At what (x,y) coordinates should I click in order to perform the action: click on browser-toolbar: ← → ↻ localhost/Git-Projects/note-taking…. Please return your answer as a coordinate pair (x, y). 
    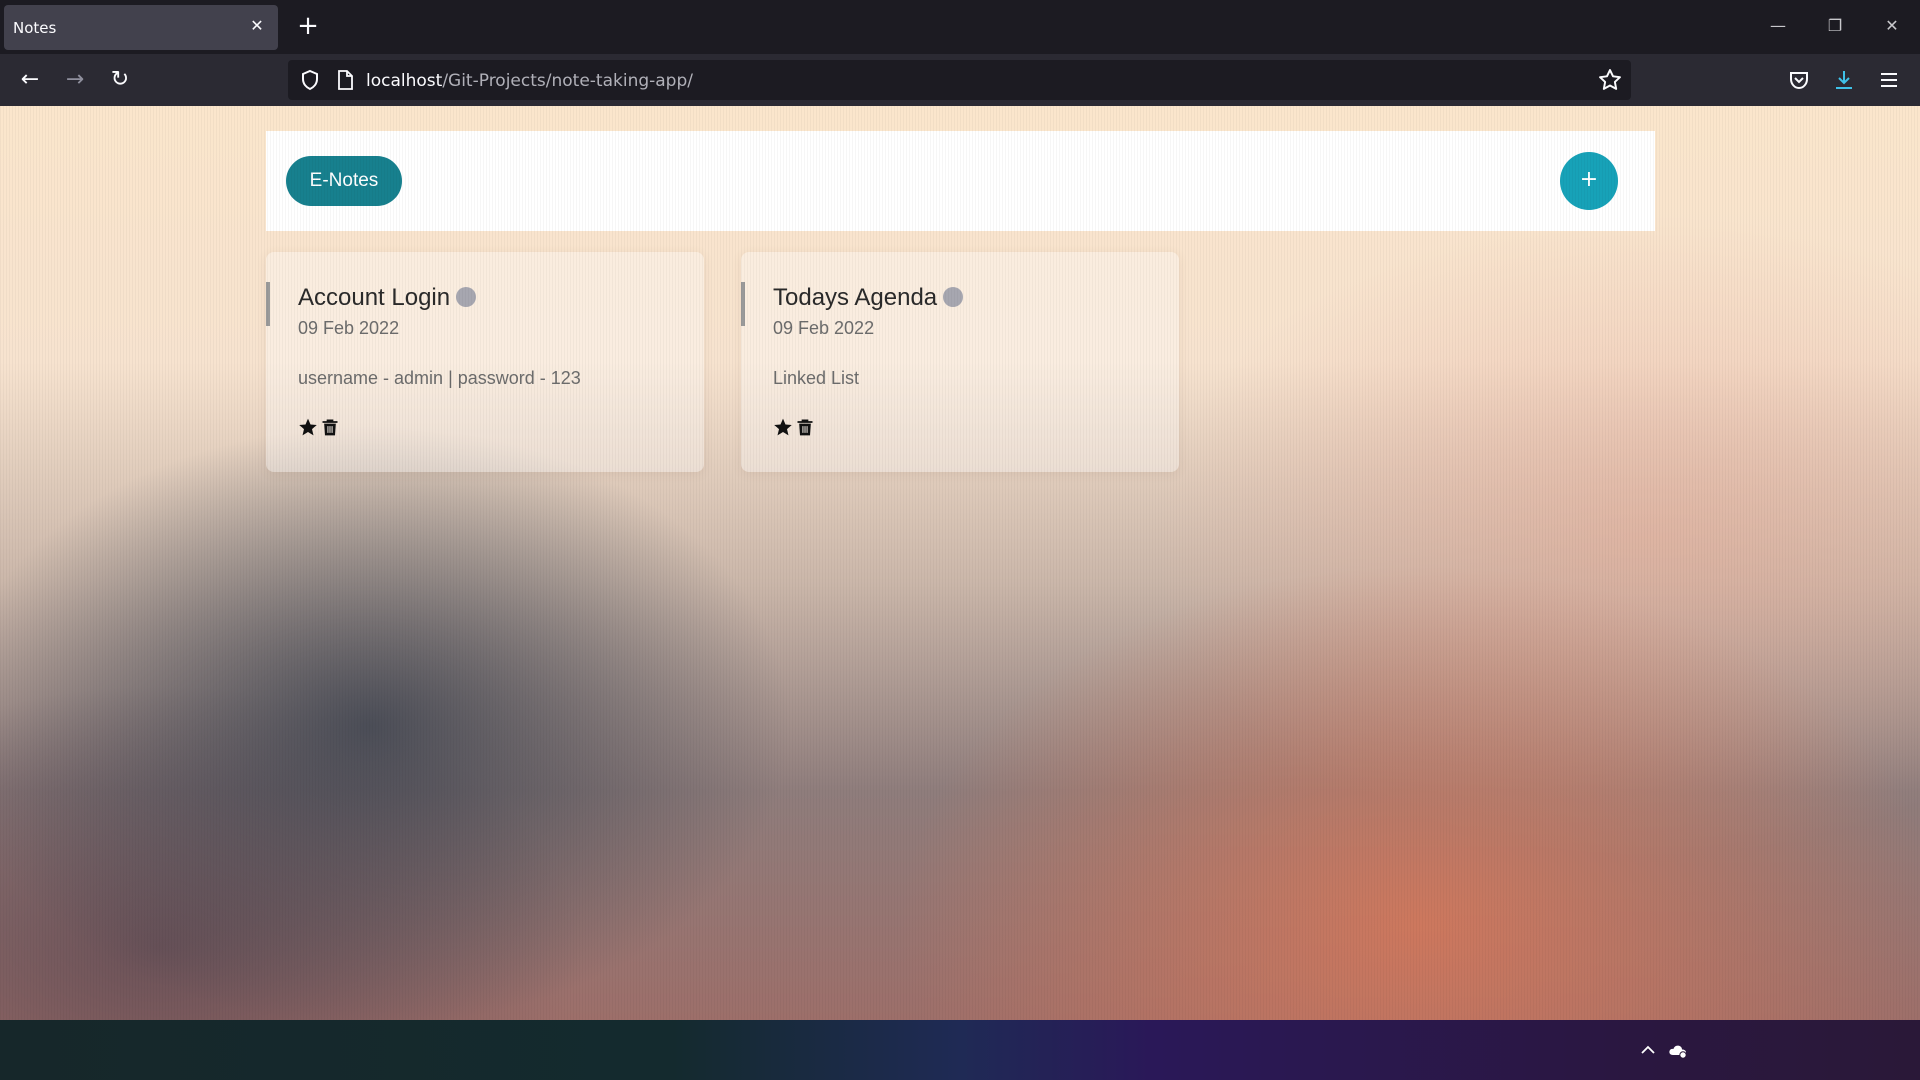
    Looking at the image, I should click on (960, 80).